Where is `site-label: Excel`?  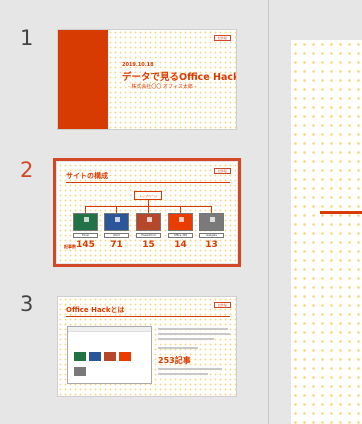
site-label: Excel is located at coordinates (85, 235).